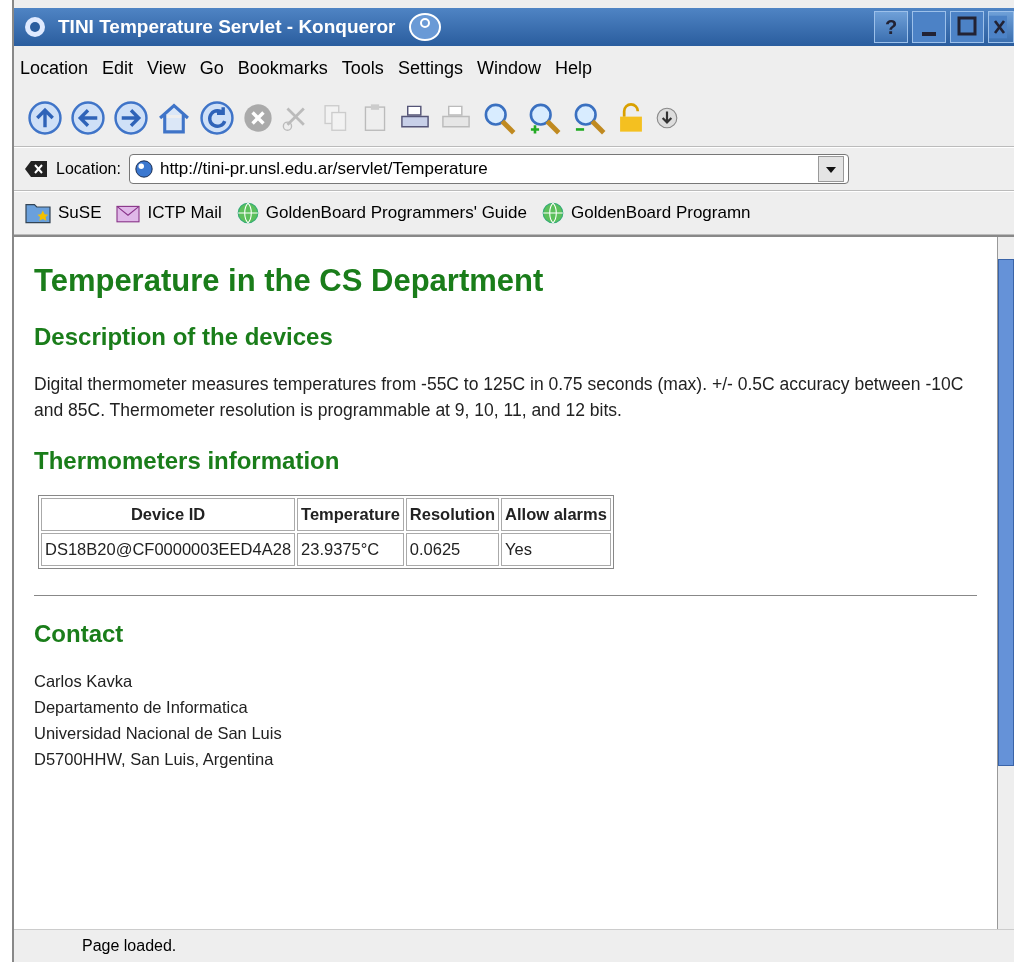  I want to click on menu-item: Settings, so click(430, 68).